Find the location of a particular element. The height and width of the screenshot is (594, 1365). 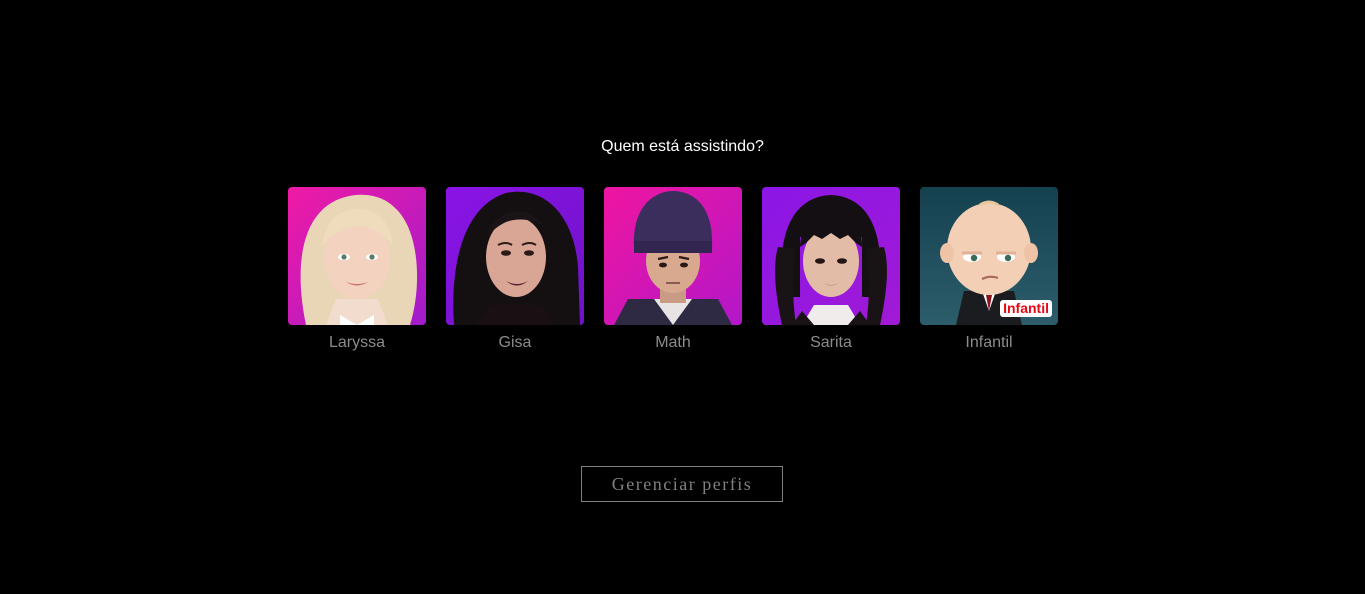

boss-baby-avatar-icon: Infantil is located at coordinates (989, 256).